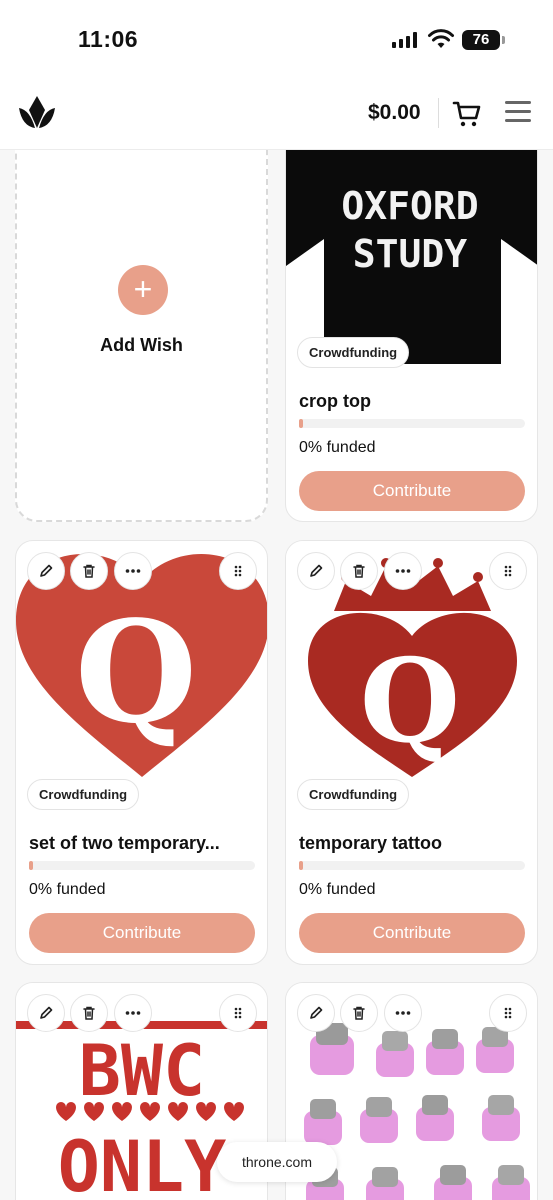 The width and height of the screenshot is (553, 1200). What do you see at coordinates (335, 401) in the screenshot?
I see `wish-title: crop top` at bounding box center [335, 401].